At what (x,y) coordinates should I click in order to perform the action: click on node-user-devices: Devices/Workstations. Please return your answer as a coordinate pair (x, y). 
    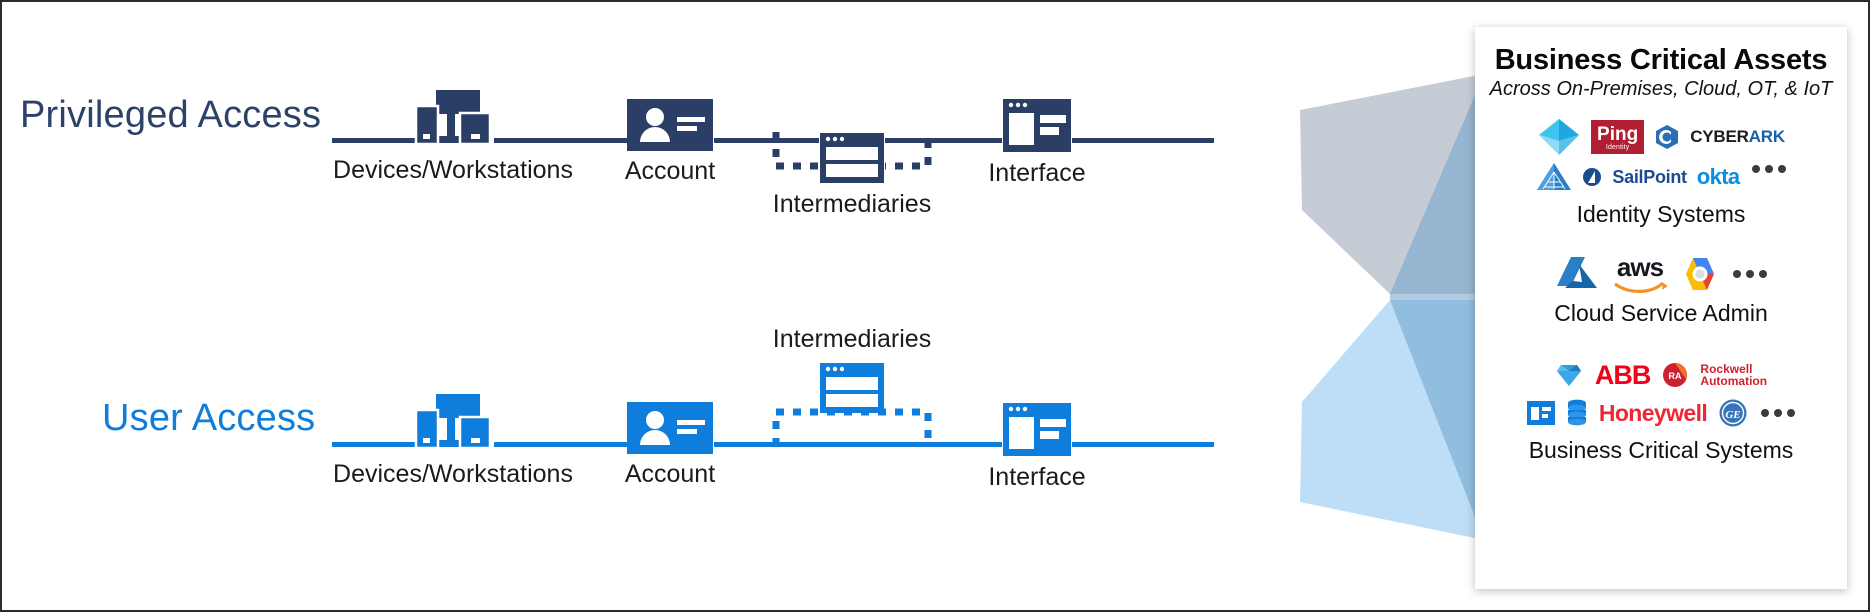
    Looking at the image, I should click on (453, 441).